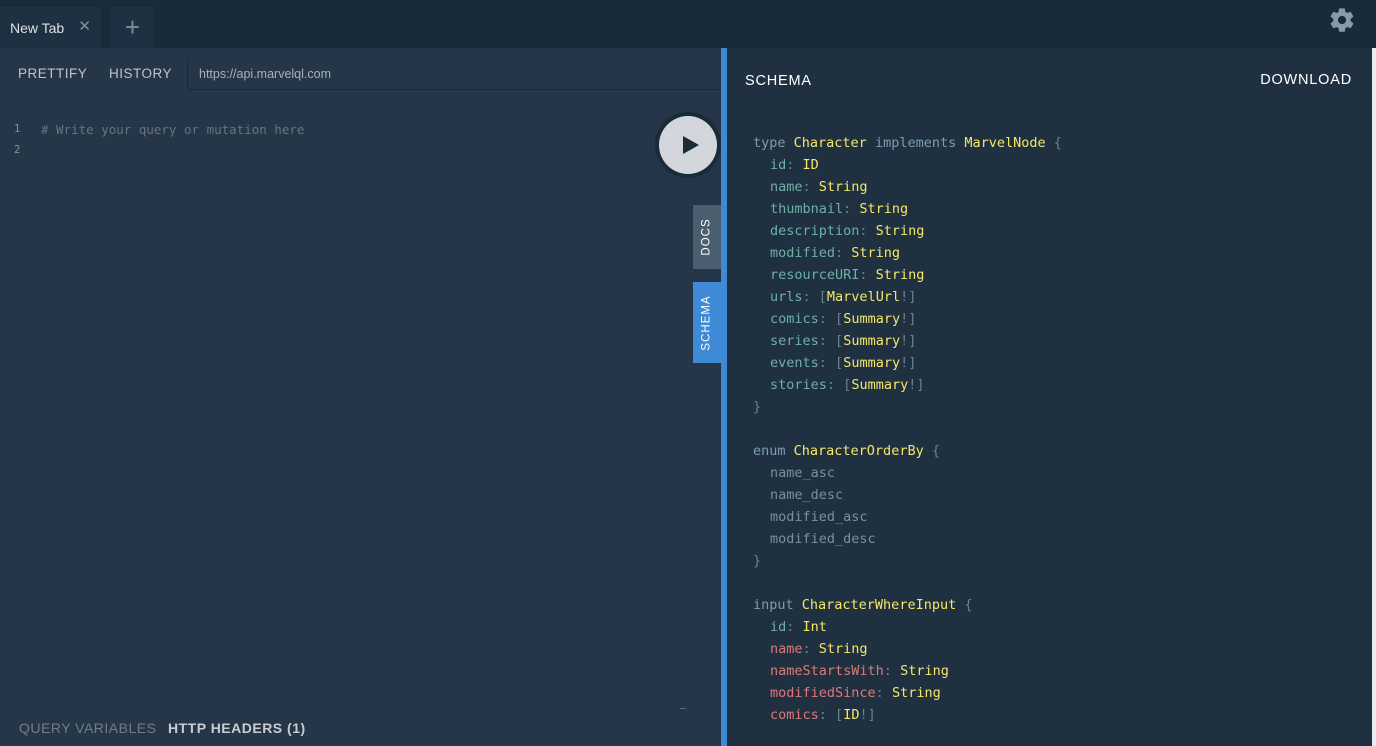 Image resolution: width=1376 pixels, height=746 pixels. I want to click on field-type: Int, so click(814, 627).